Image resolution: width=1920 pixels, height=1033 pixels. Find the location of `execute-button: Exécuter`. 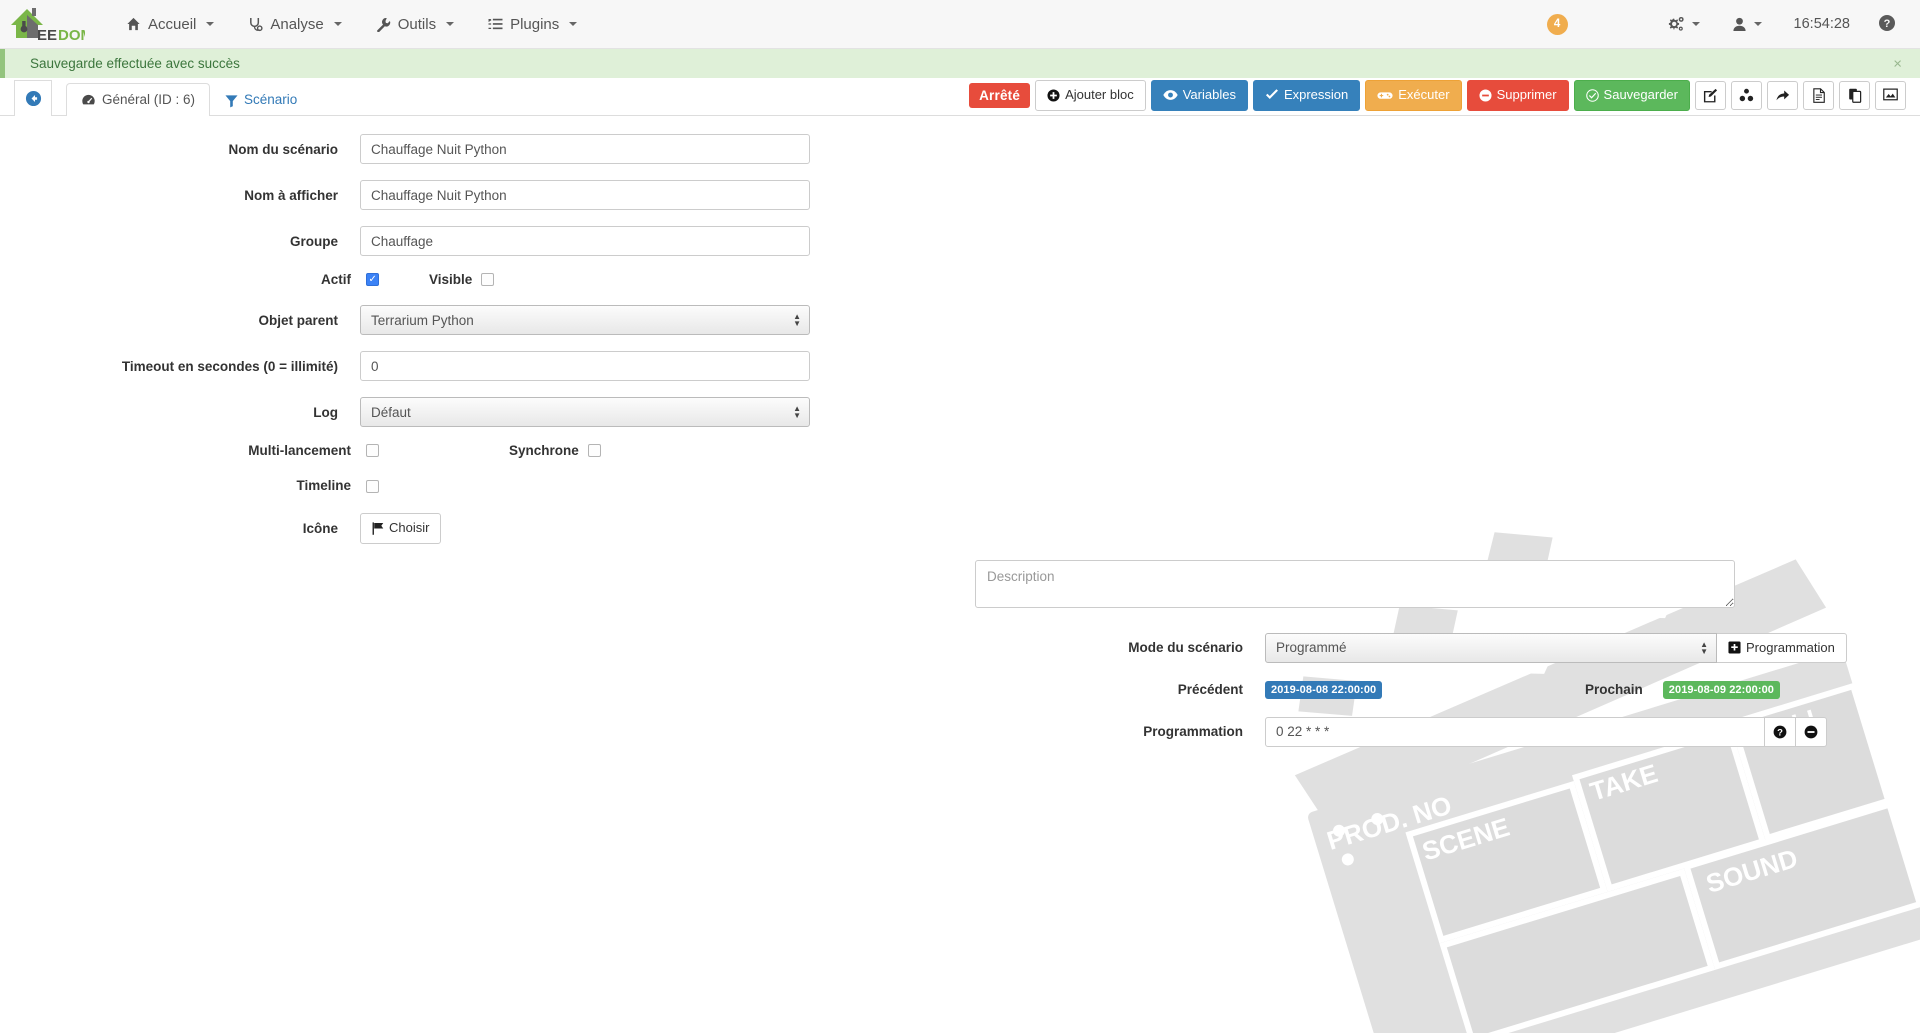

execute-button: Exécuter is located at coordinates (1413, 95).